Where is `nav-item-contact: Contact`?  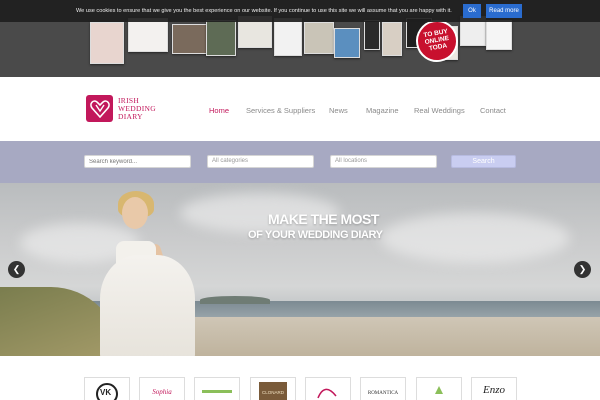 nav-item-contact: Contact is located at coordinates (493, 110).